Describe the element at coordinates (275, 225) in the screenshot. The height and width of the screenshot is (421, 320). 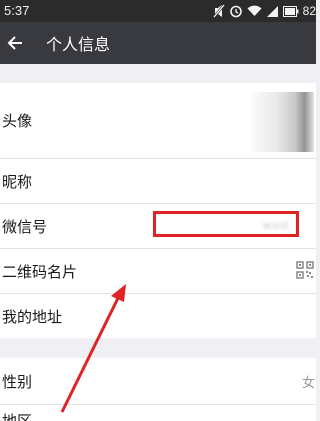
I see `wechat-id-value-obscured: wxid` at that location.